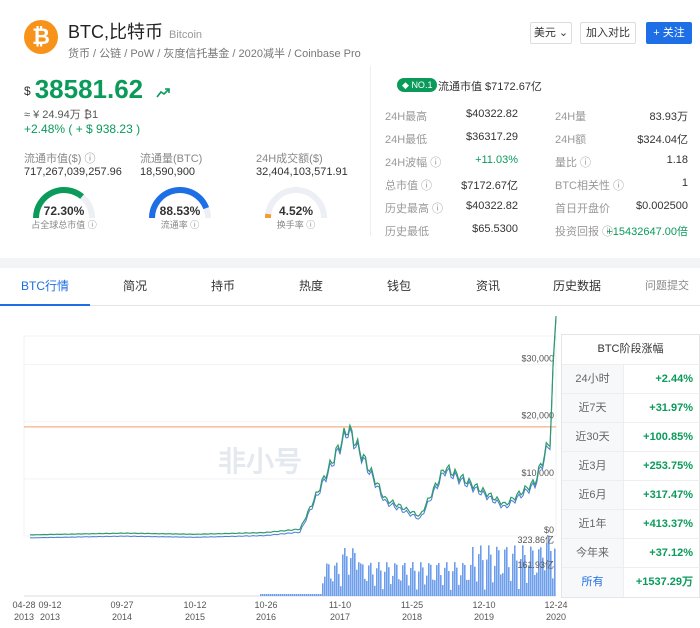 The width and height of the screenshot is (700, 628). Describe the element at coordinates (631, 408) in the screenshot. I see `performance-row: 近7天 +31.97%` at that location.